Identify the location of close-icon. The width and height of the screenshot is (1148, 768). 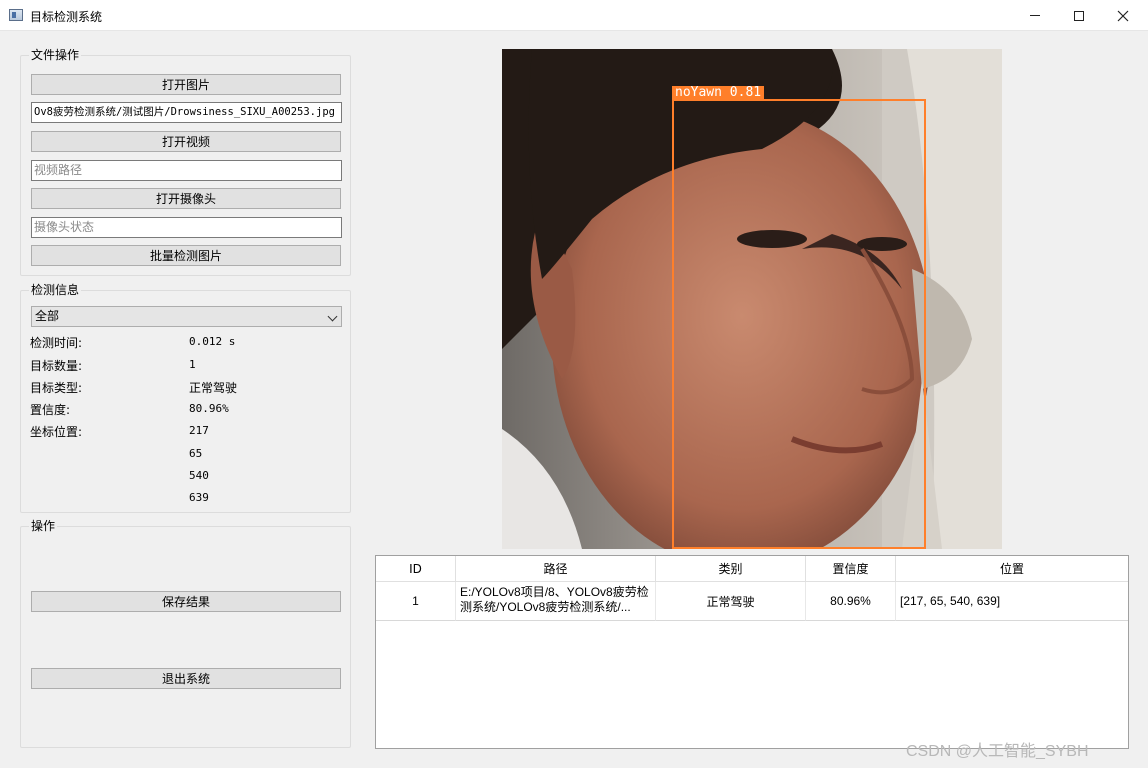
(1123, 15).